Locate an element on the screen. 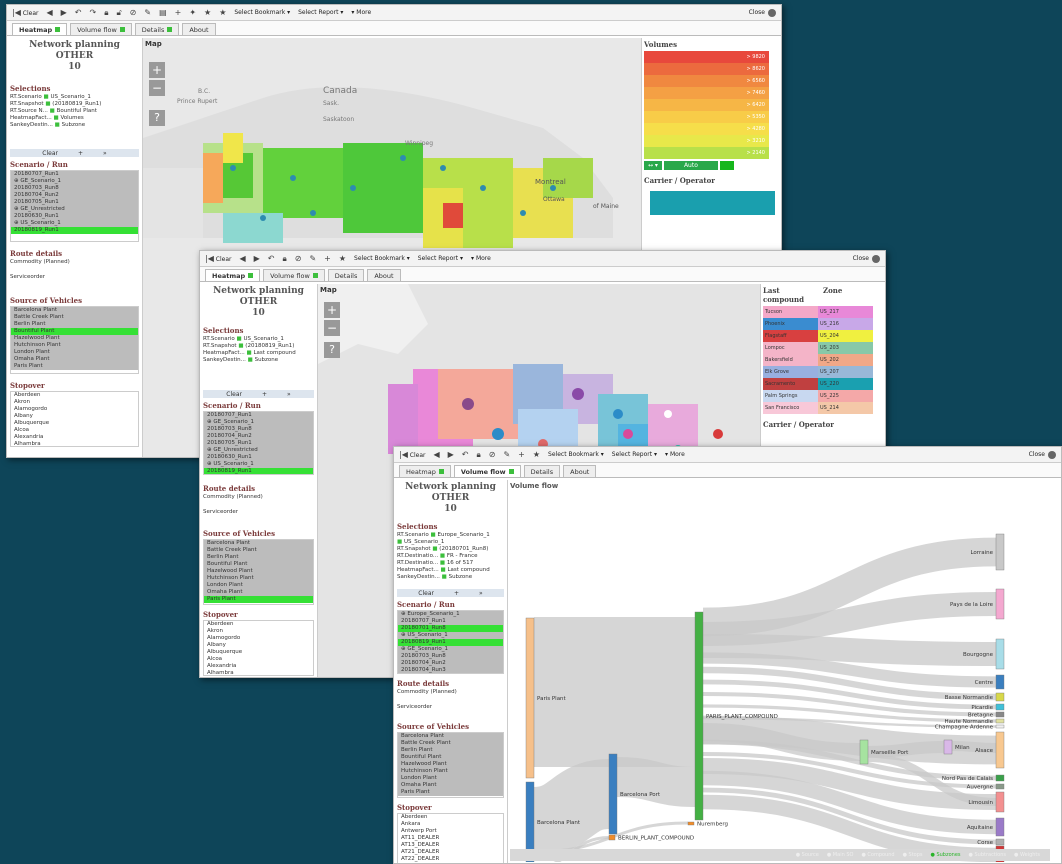  tab-about: About is located at coordinates (199, 29).